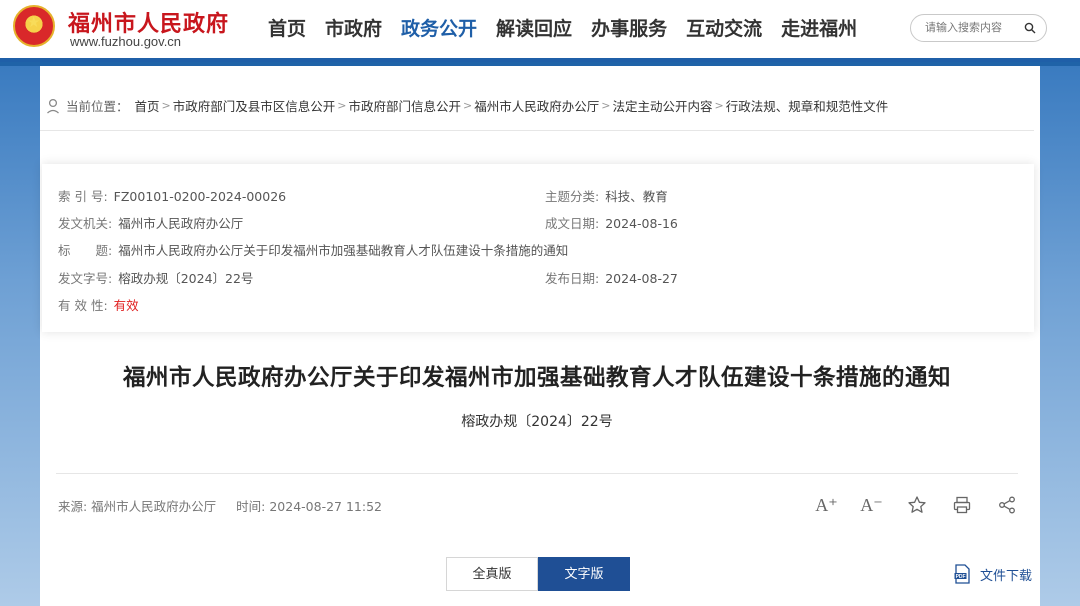  What do you see at coordinates (807, 105) in the screenshot?
I see `breadcrumb-item-regulations: 行政法规、规章和规范性文件` at bounding box center [807, 105].